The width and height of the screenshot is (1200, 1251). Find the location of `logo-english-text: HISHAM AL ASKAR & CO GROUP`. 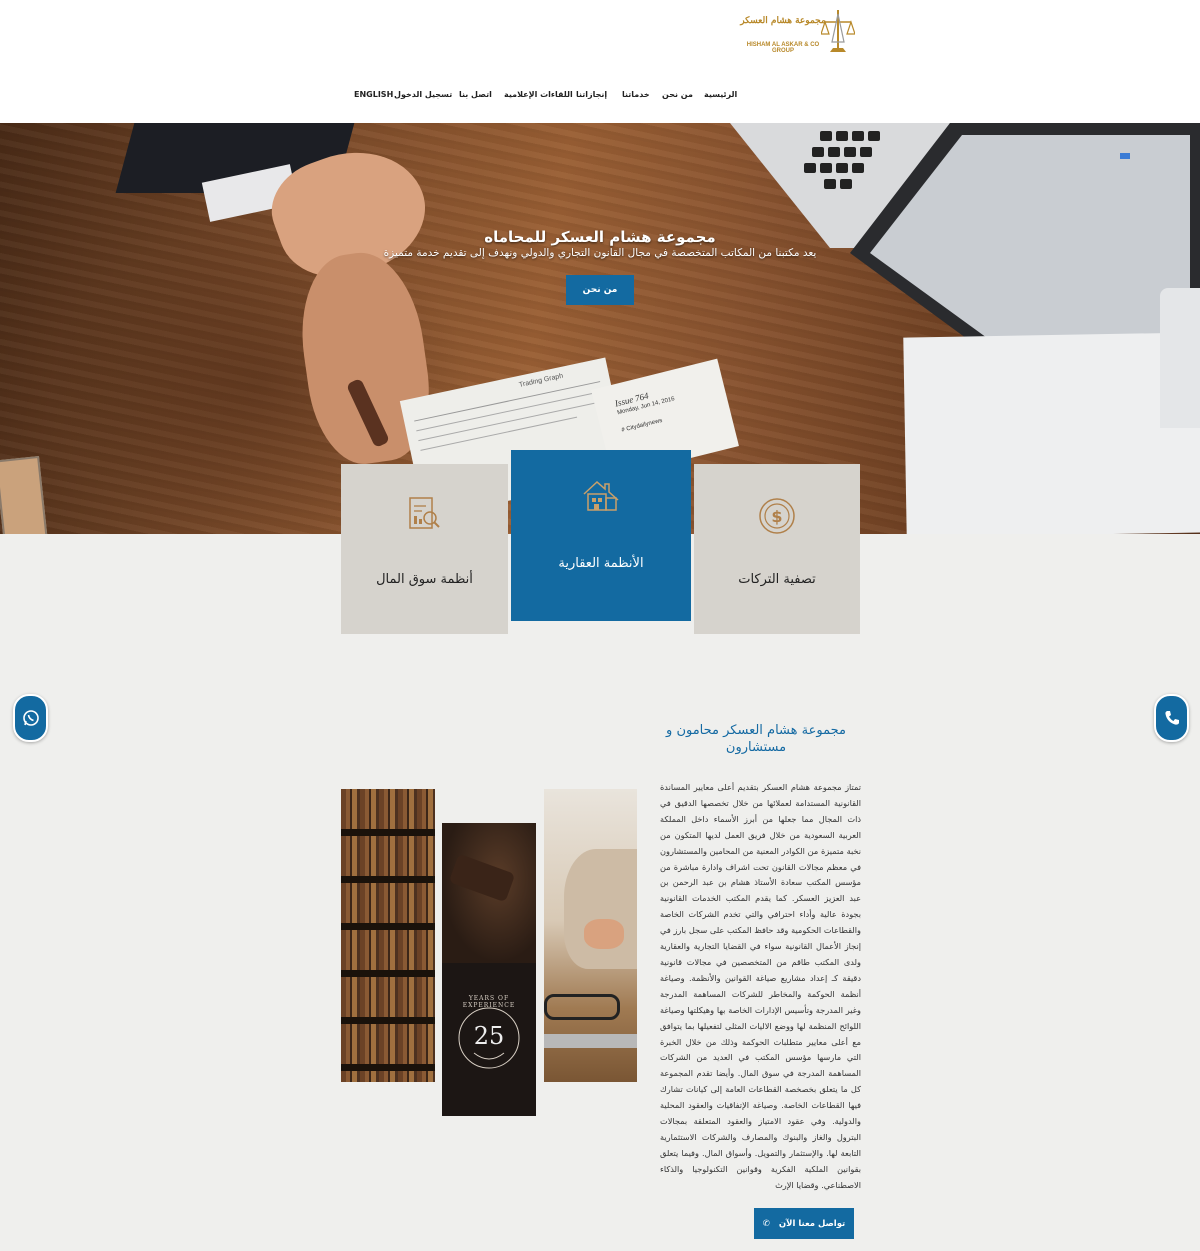

logo-english-text: HISHAM AL ASKAR & CO GROUP is located at coordinates (783, 48).